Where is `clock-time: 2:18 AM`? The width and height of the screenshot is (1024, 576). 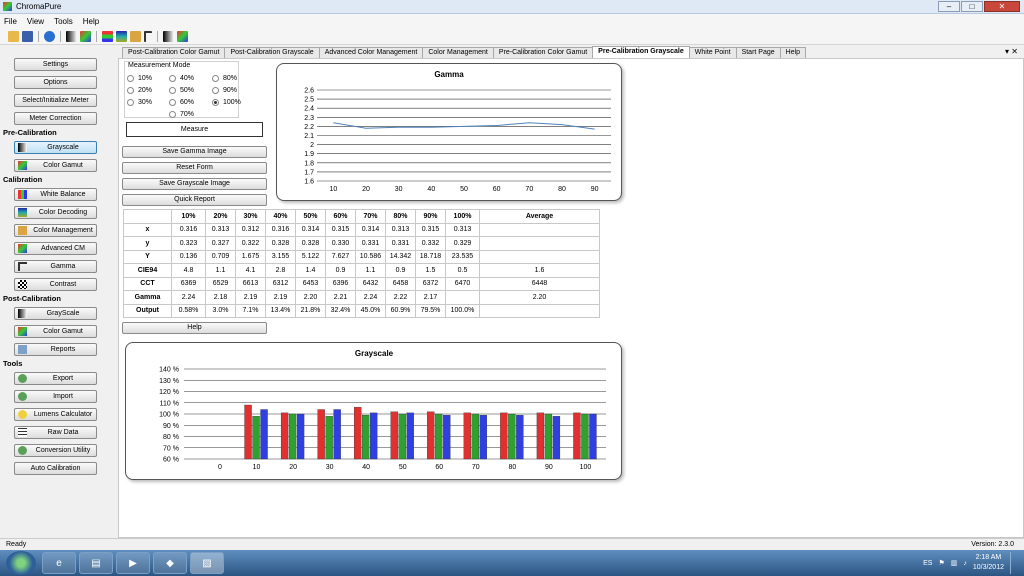
clock-time: 2:18 AM is located at coordinates (988, 557).